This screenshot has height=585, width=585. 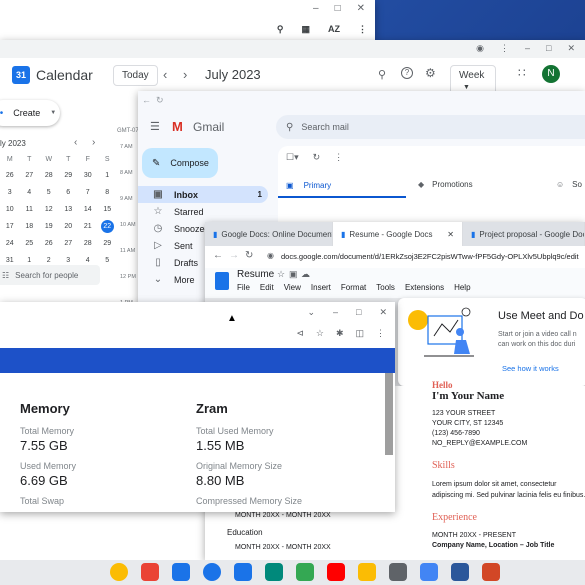 I want to click on tab-promotions: ◆ Promotions, so click(x=445, y=184).